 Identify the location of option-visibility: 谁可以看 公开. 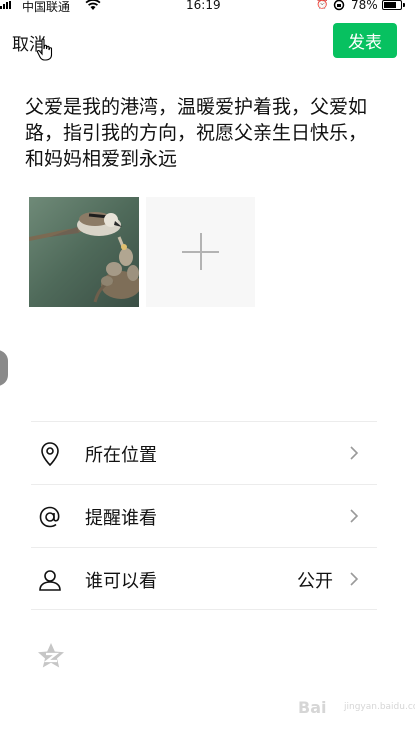
(204, 578).